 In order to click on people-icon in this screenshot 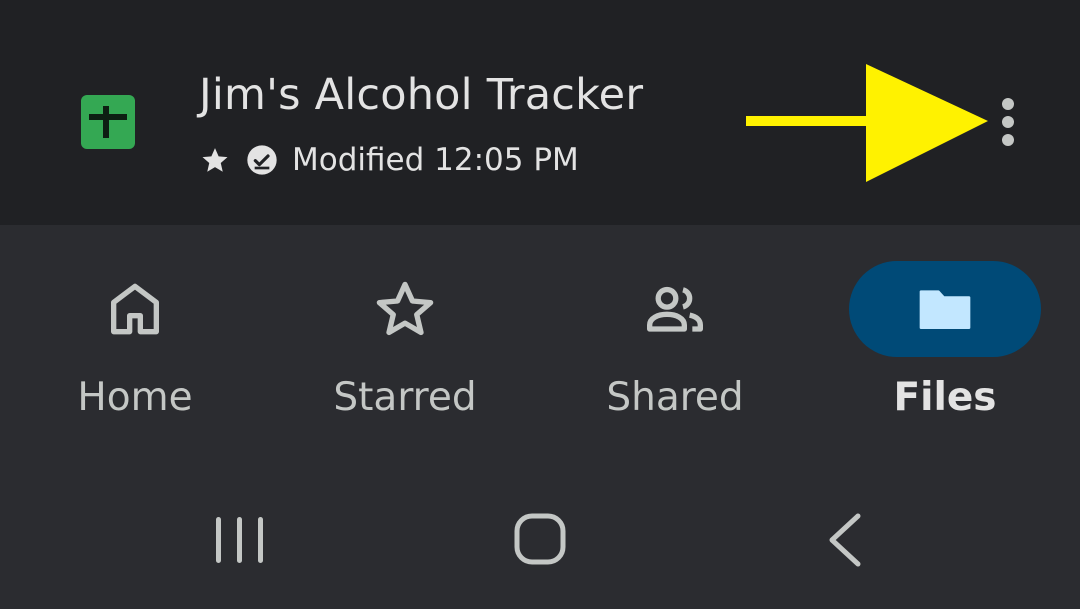, I will do `click(675, 309)`.